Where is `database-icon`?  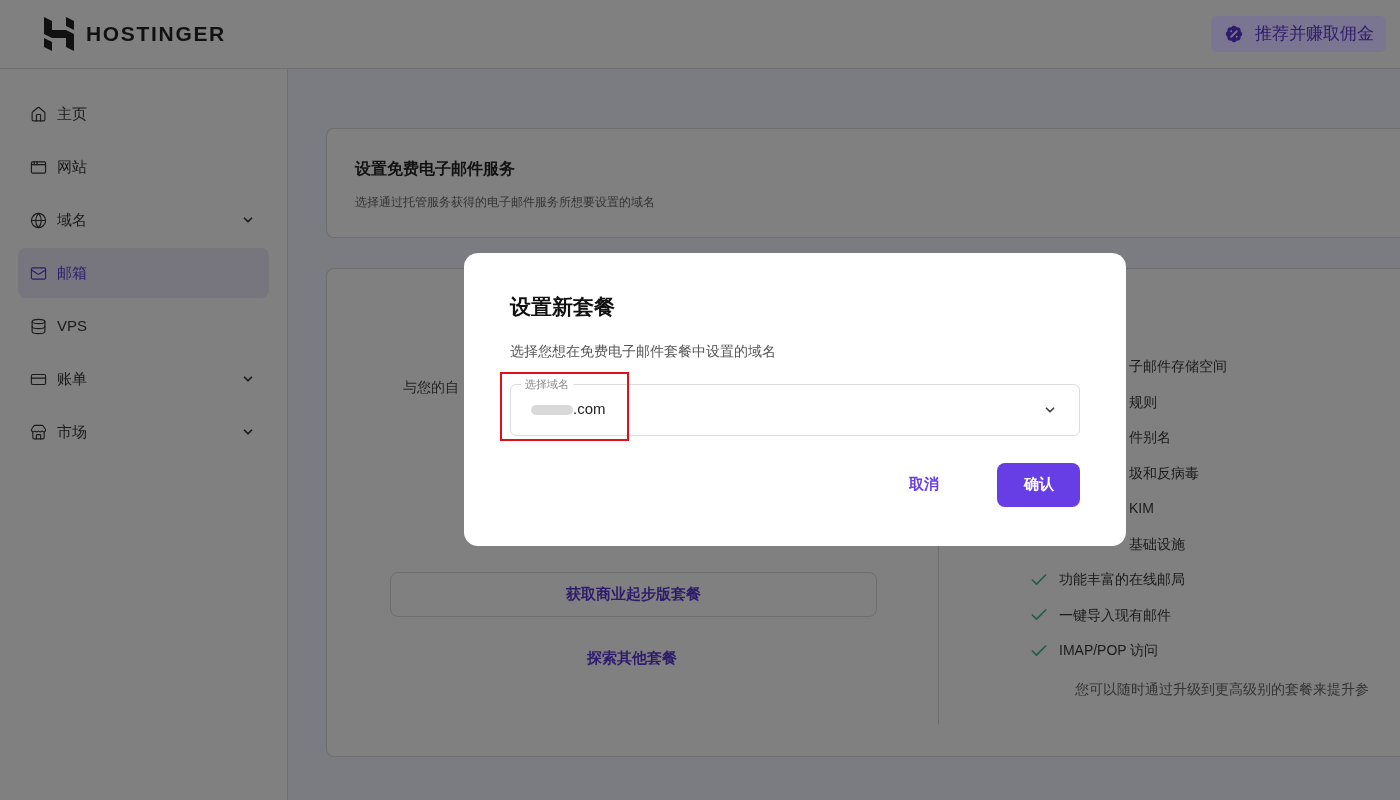 database-icon is located at coordinates (38, 326).